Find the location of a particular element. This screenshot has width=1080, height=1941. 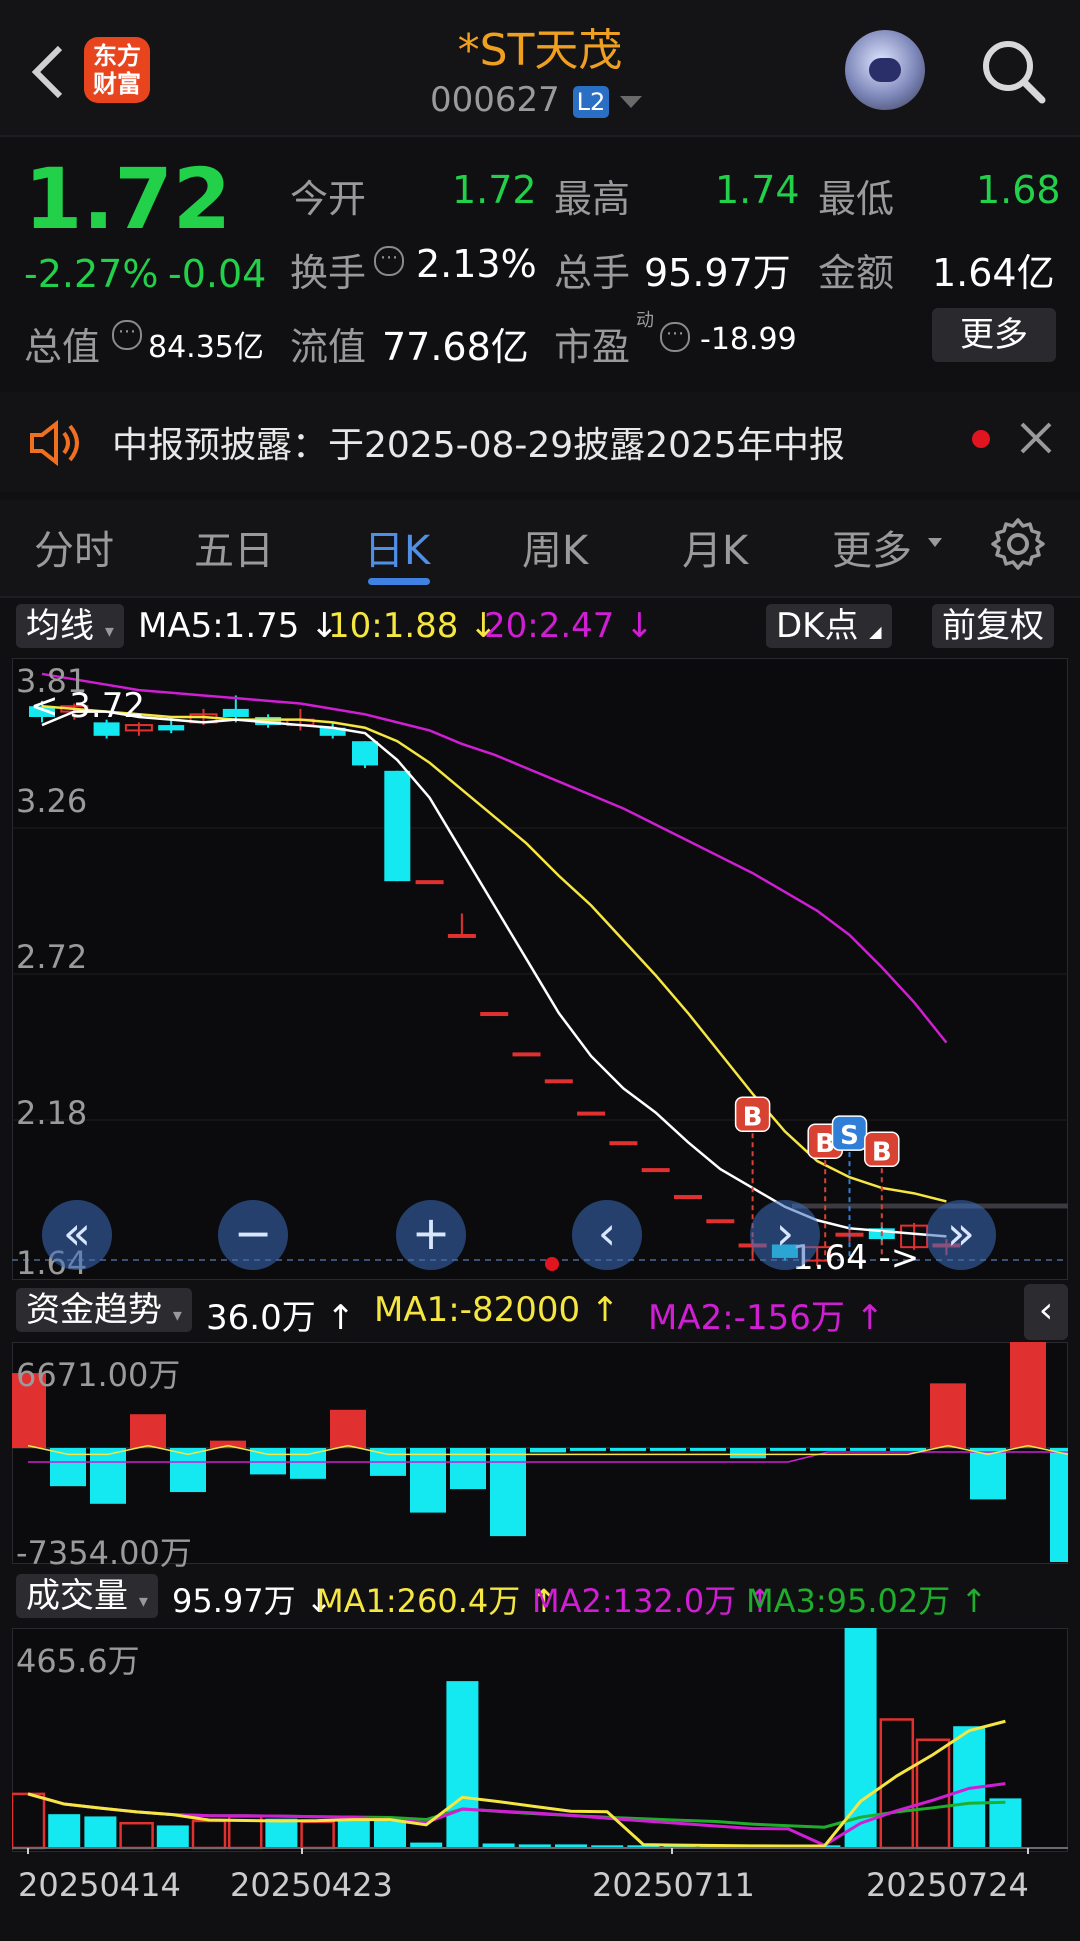

scroll-left-fast-button: « is located at coordinates (77, 1235).